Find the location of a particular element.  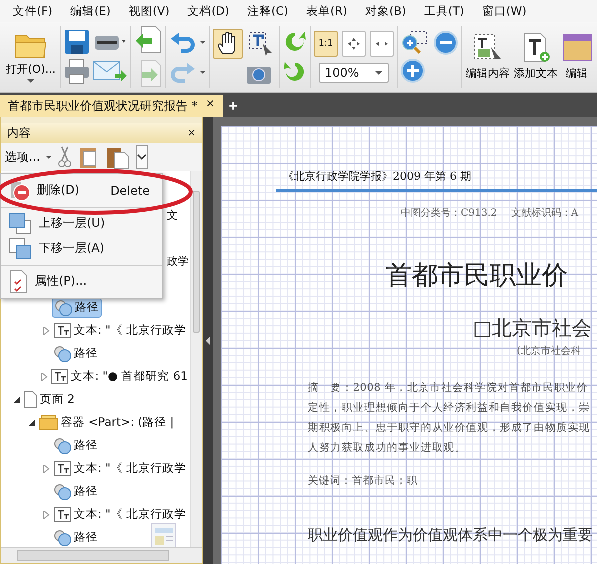

abstract-line: 期积极向上、忠于职守的从业价值观，形成了由物质实现 is located at coordinates (450, 428).